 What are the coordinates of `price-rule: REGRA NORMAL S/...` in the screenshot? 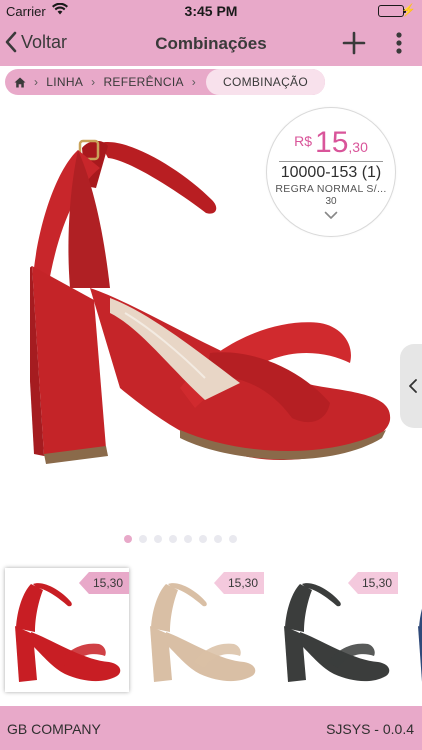 It's located at (331, 189).